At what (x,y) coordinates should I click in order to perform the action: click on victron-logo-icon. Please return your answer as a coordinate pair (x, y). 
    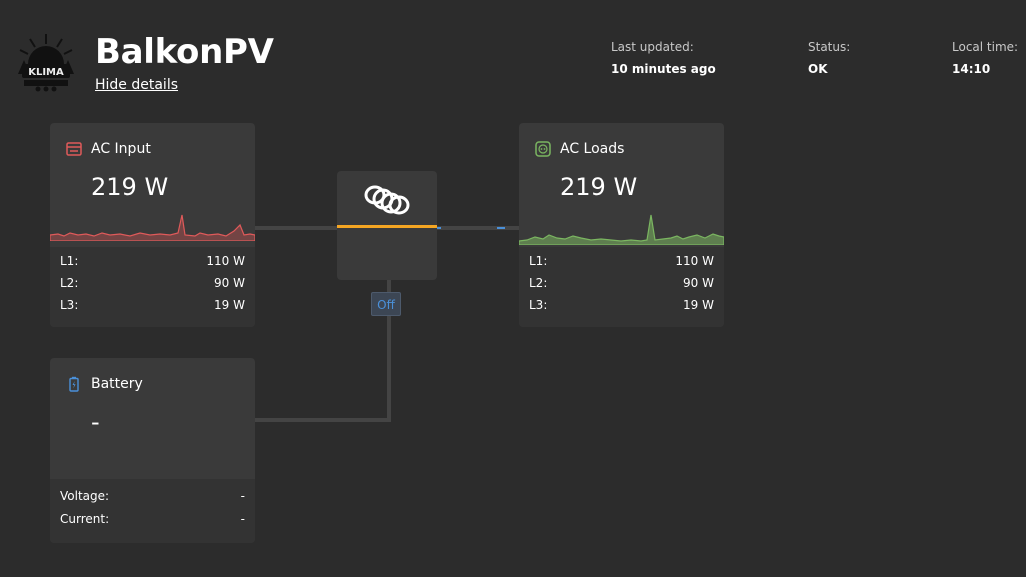
    Looking at the image, I should click on (387, 201).